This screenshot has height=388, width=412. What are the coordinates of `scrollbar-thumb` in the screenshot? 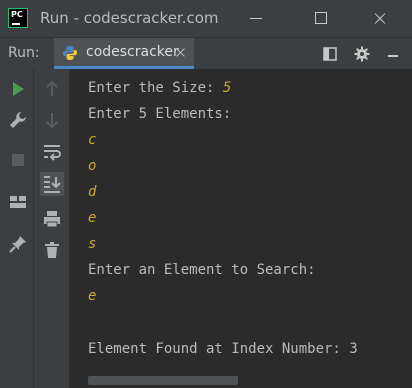 It's located at (163, 380).